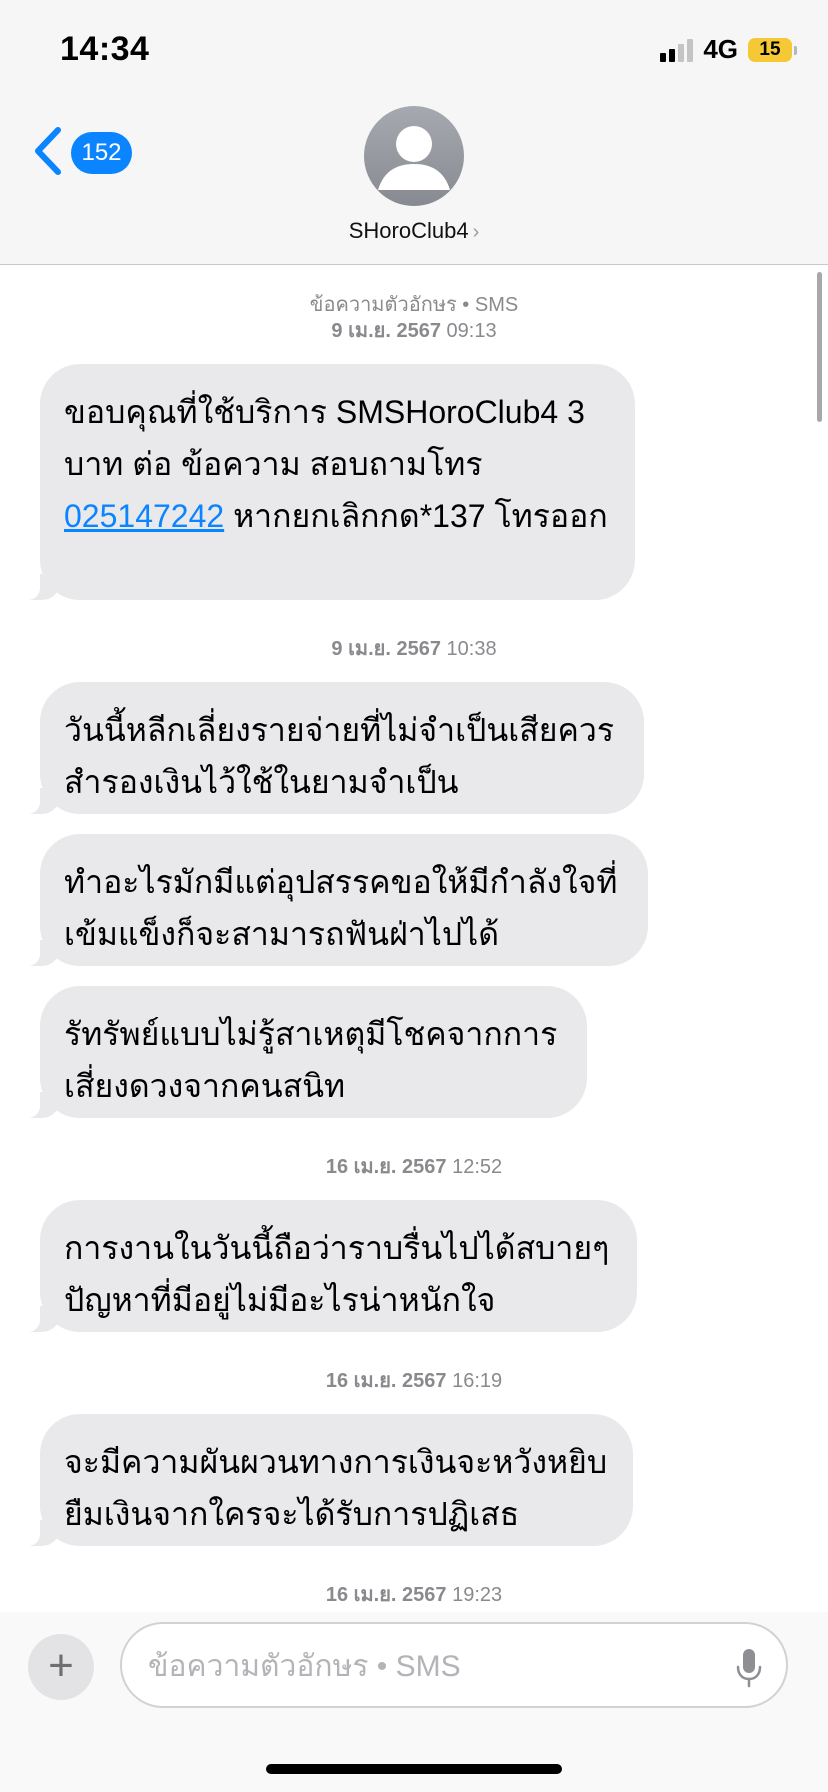 This screenshot has height=1792, width=828. Describe the element at coordinates (477, 1381) in the screenshot. I see `timestamp-time: 16:19` at that location.